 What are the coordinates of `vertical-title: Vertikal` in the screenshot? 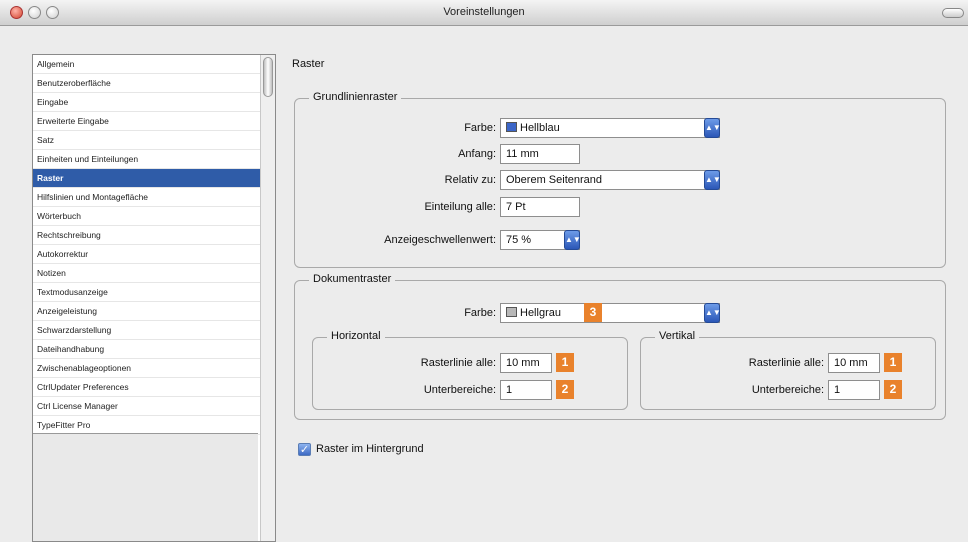 It's located at (677, 336).